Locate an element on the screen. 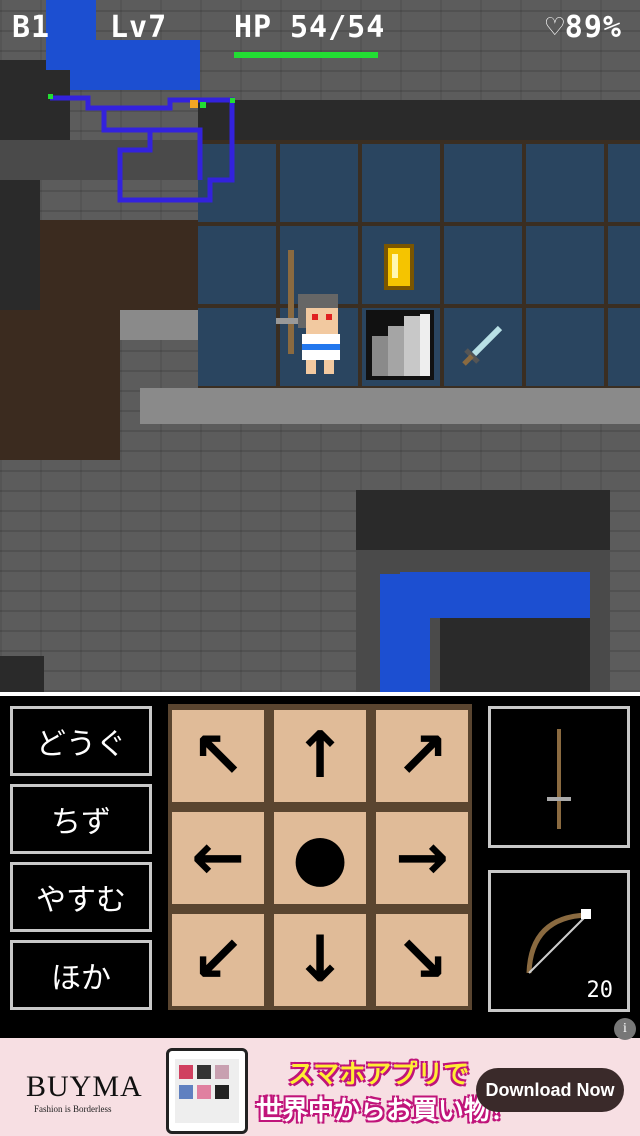 The width and height of the screenshot is (640, 1136). stairs-icon is located at coordinates (400, 345).